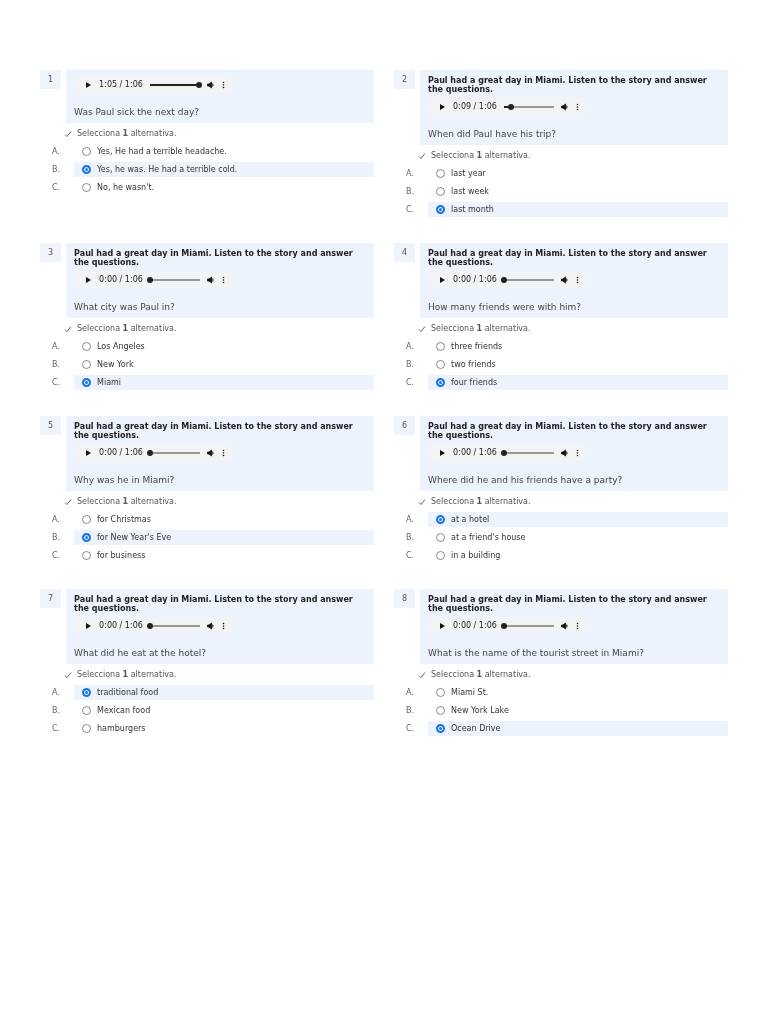 Image resolution: width=768 pixels, height=1024 pixels. I want to click on answer-option: traditional food, so click(224, 692).